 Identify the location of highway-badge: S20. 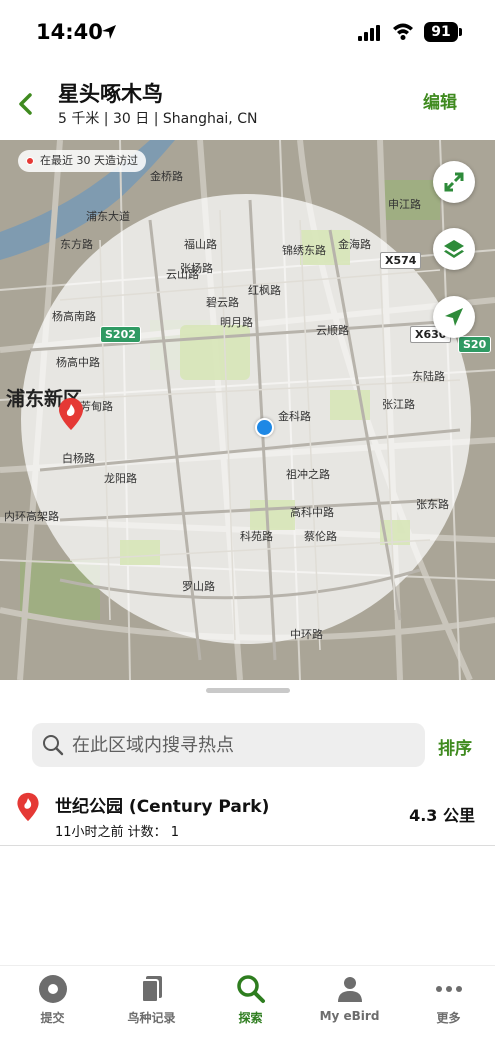
(475, 344).